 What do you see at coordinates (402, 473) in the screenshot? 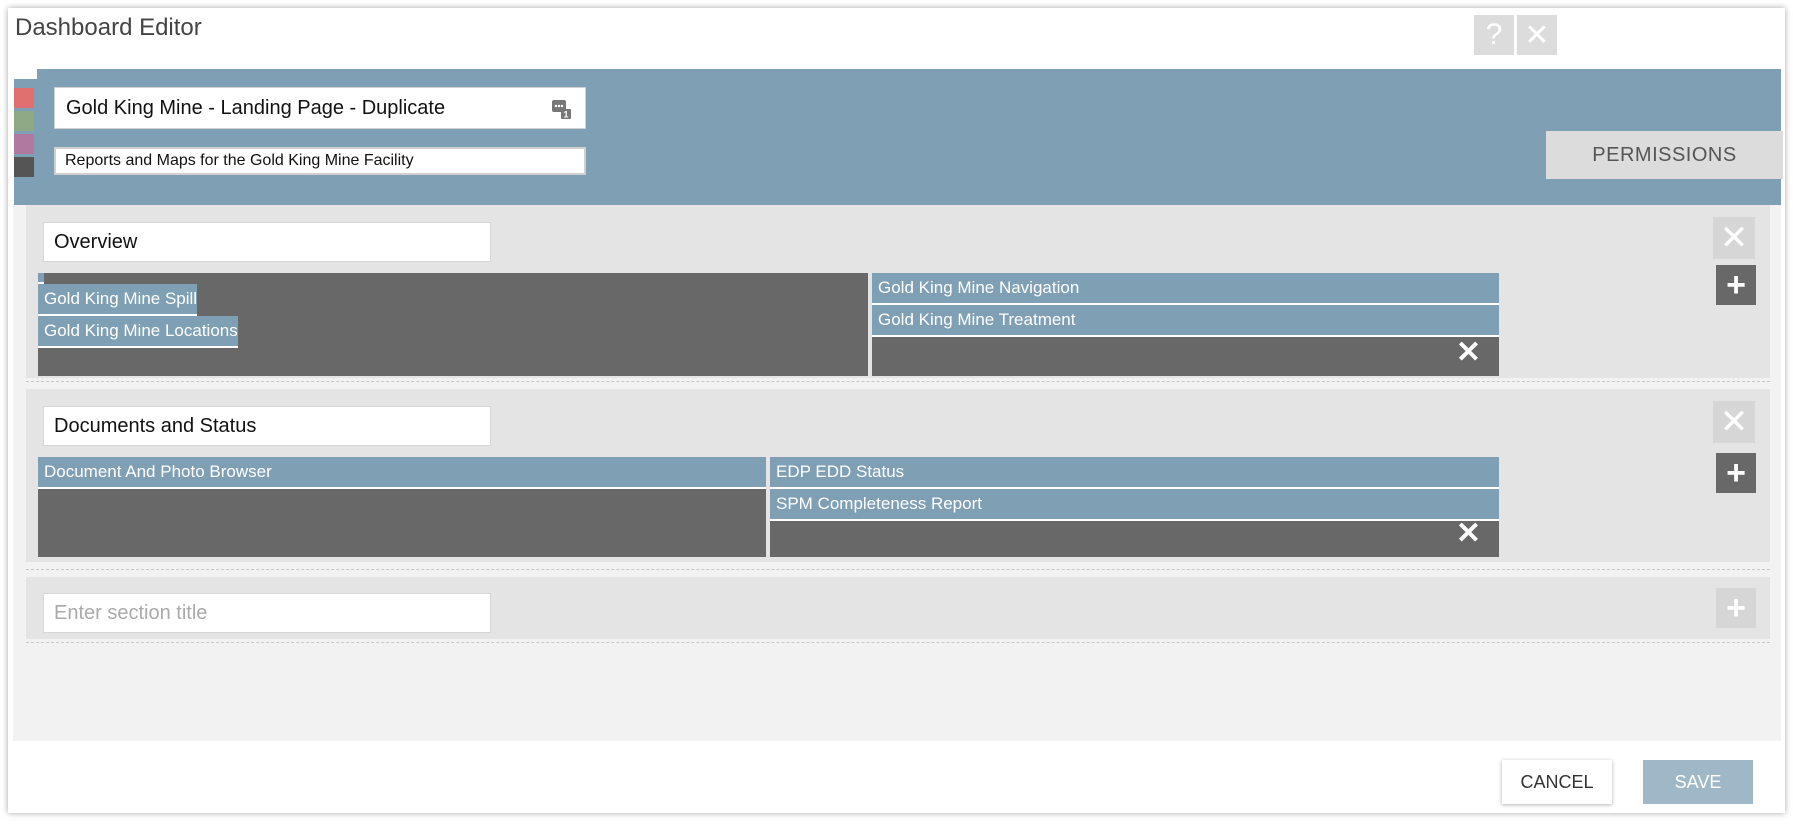
I see `widget-item: Document And Photo Browser` at bounding box center [402, 473].